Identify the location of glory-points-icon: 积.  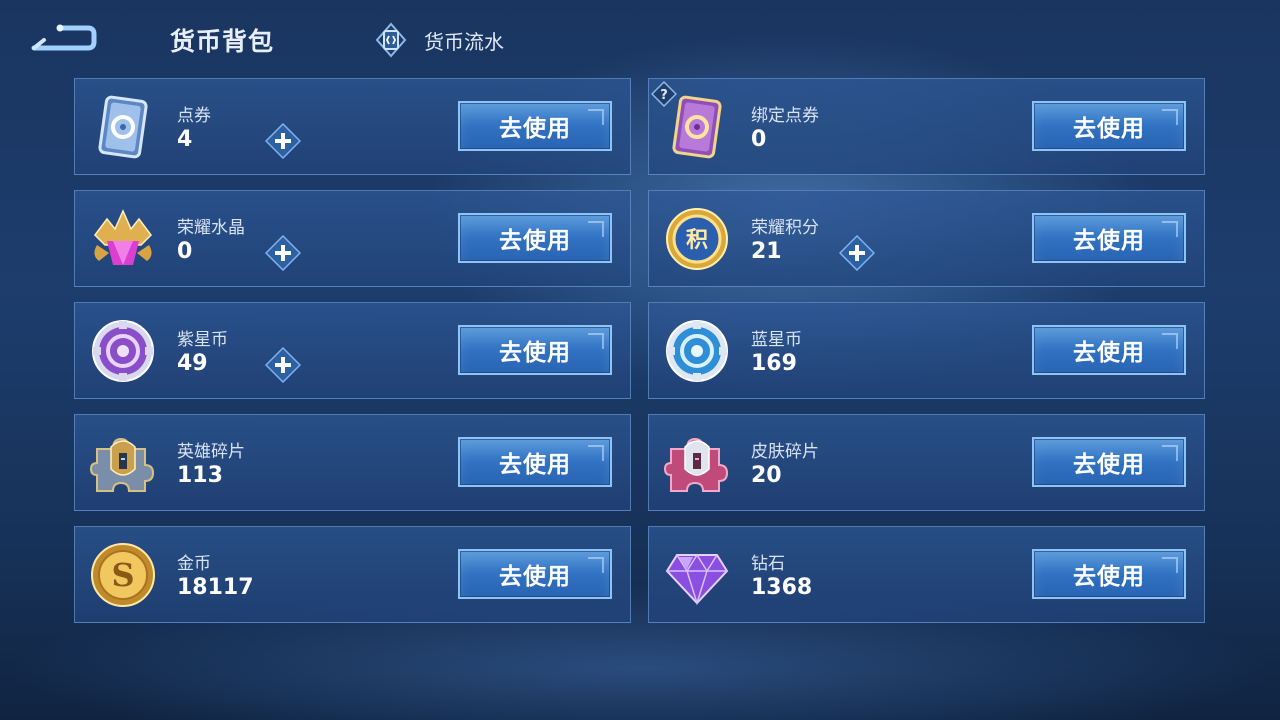
(697, 239).